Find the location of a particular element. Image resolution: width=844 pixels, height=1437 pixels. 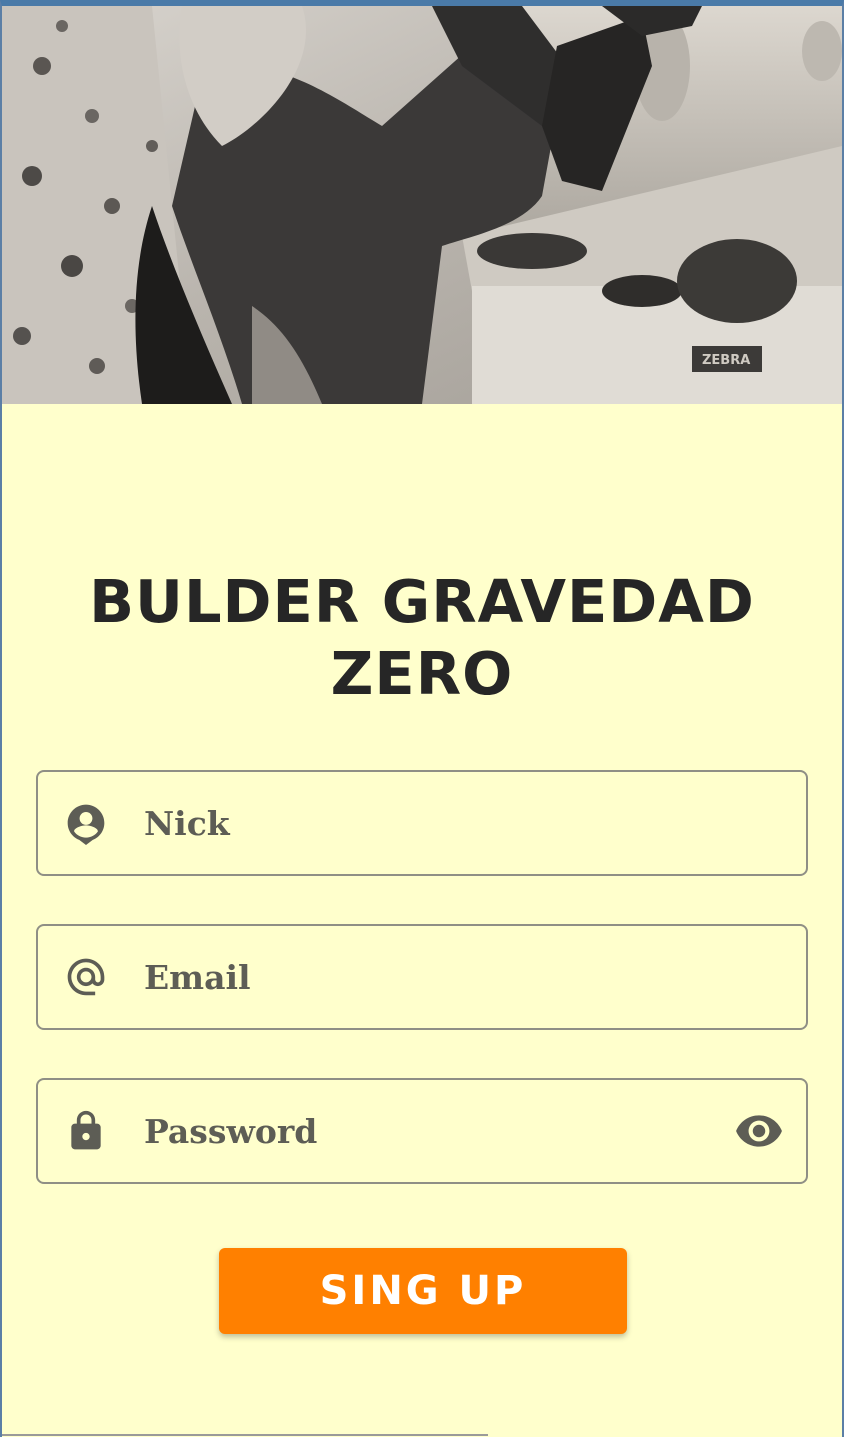

divider is located at coordinates (245, 1435).